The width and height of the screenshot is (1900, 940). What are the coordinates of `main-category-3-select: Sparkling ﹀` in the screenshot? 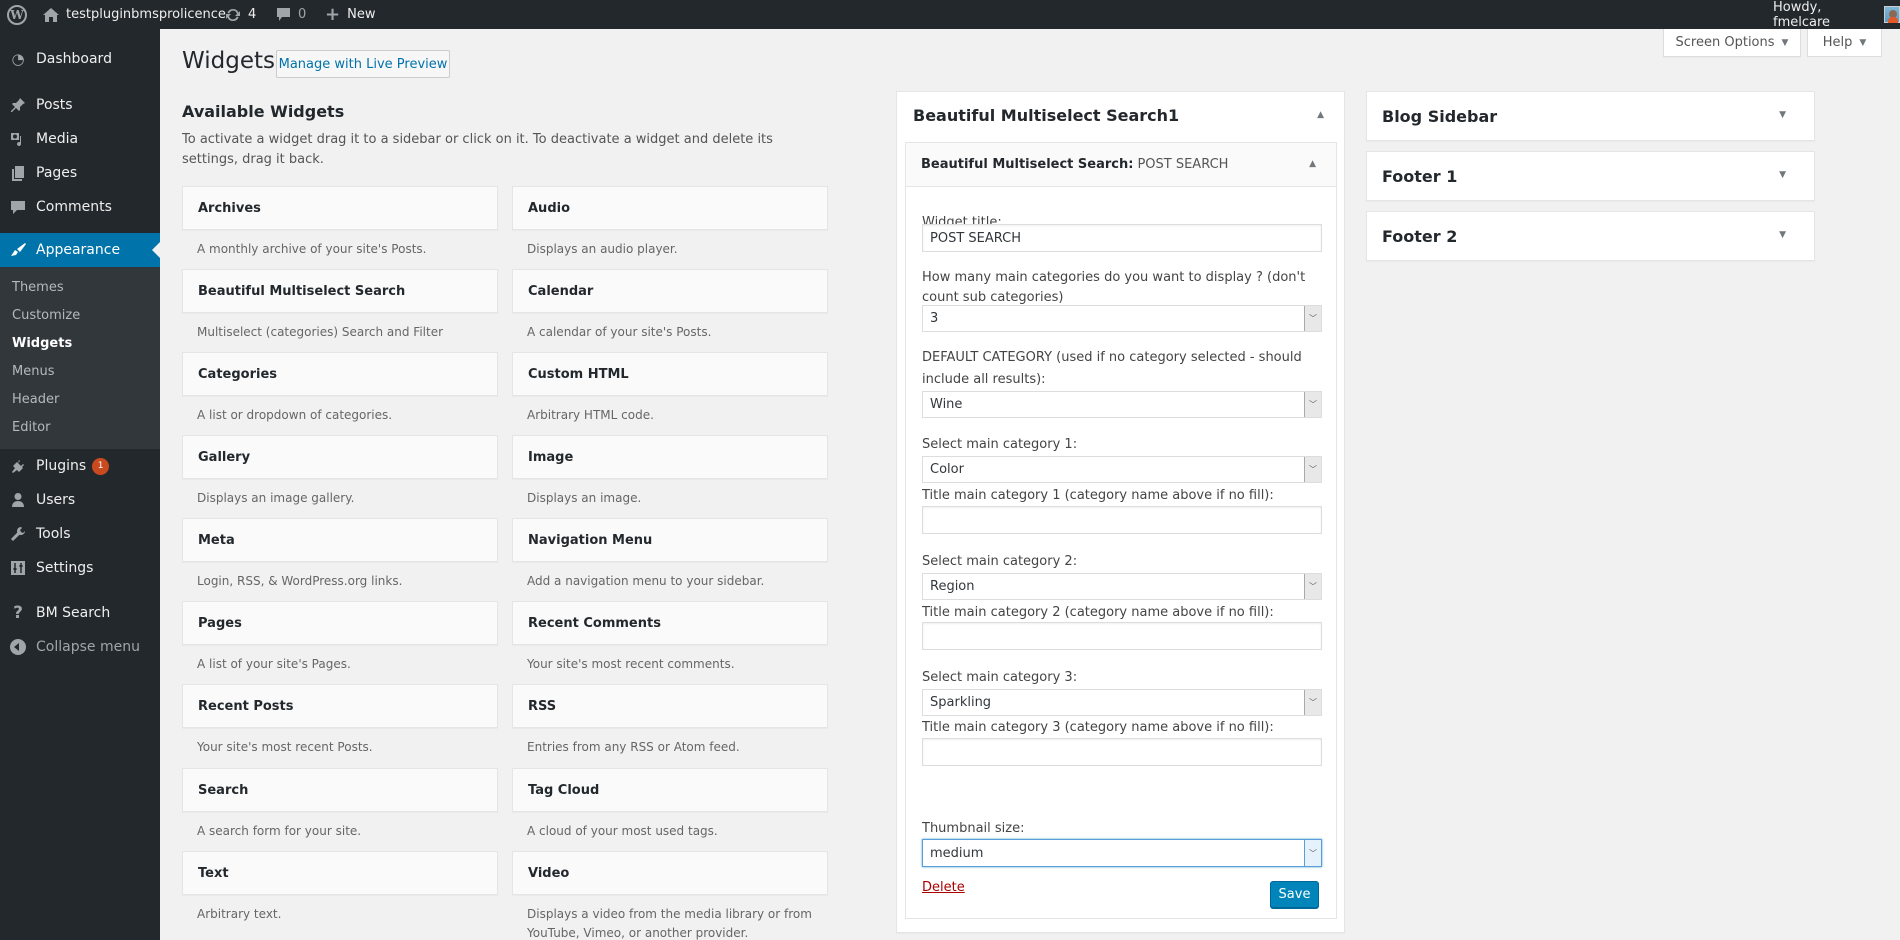 It's located at (1122, 702).